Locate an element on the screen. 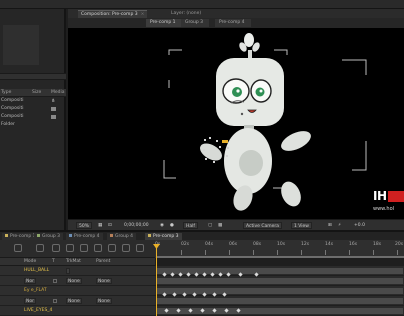  project-search-input is located at coordinates (33, 76).